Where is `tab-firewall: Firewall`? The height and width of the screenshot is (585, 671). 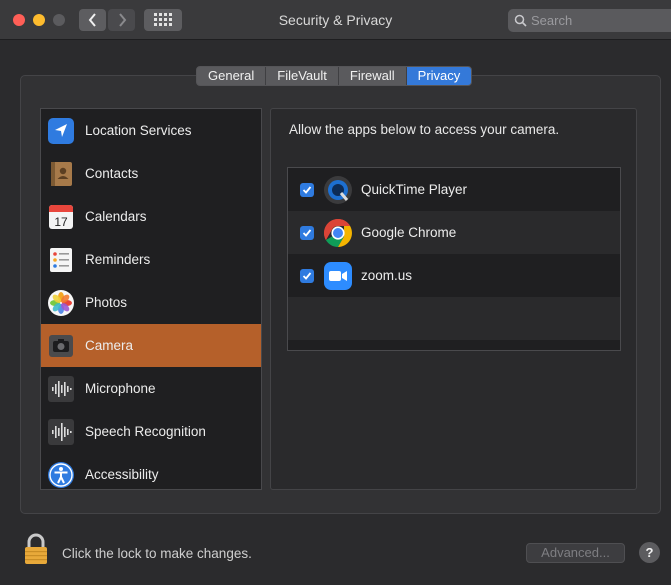 tab-firewall: Firewall is located at coordinates (373, 76).